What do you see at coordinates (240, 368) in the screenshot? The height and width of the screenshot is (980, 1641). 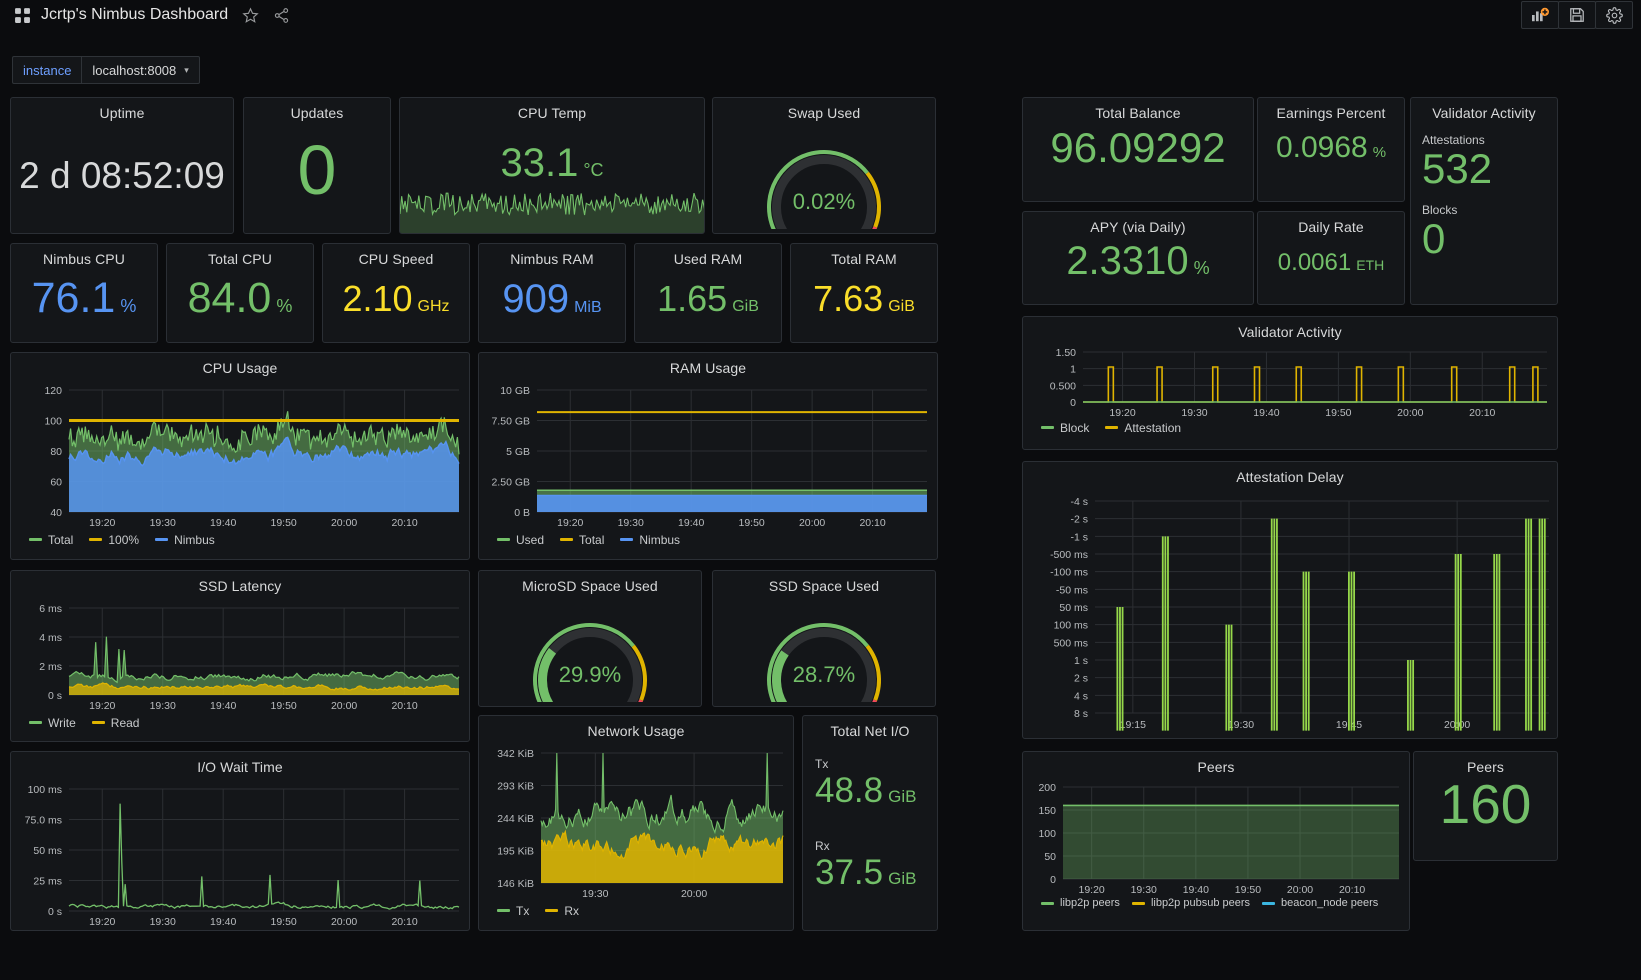 I see `panel-title-cpu-usage: CPU Usage` at bounding box center [240, 368].